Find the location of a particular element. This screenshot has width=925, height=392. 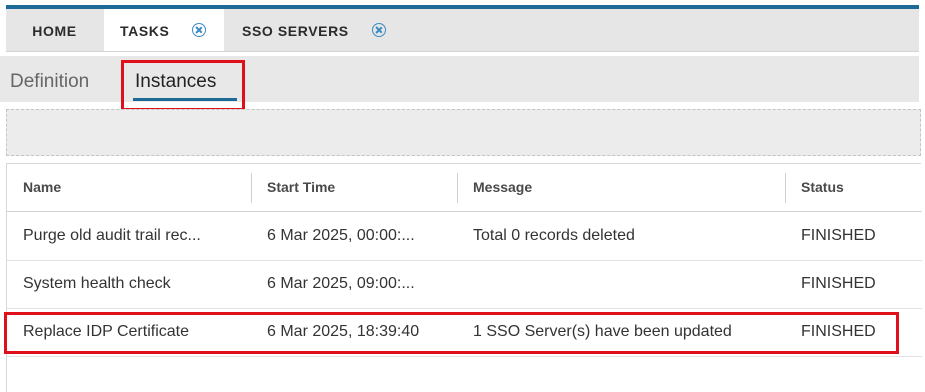

tab-home: HOME is located at coordinates (54, 30).